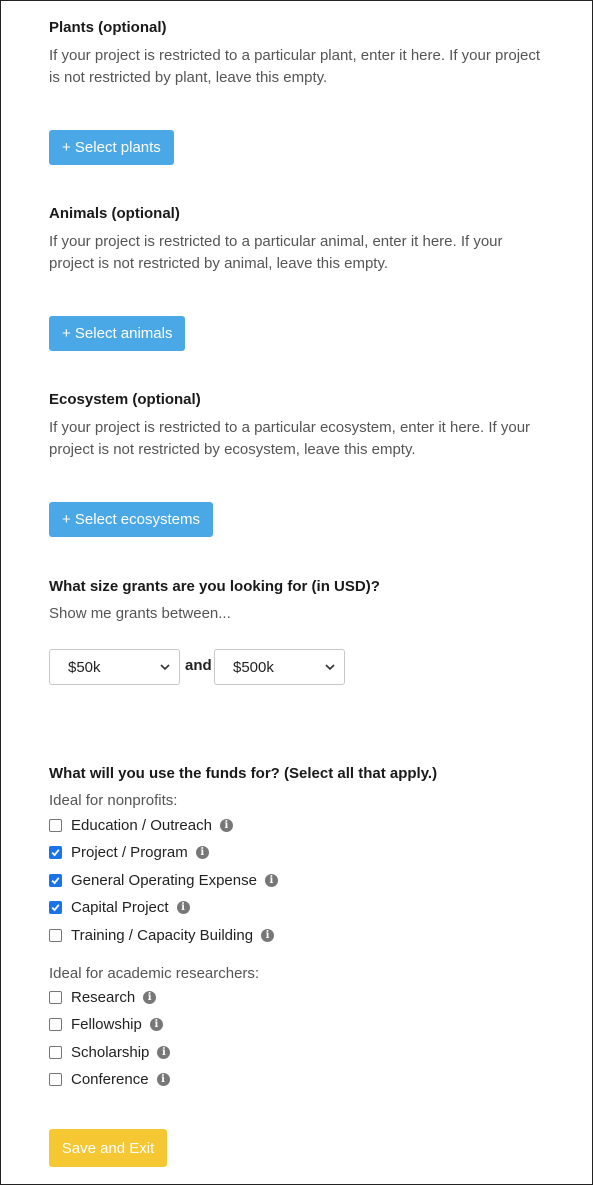 This screenshot has height=1185, width=593. I want to click on select-ecosystems-button: + Select ecosystems, so click(131, 519).